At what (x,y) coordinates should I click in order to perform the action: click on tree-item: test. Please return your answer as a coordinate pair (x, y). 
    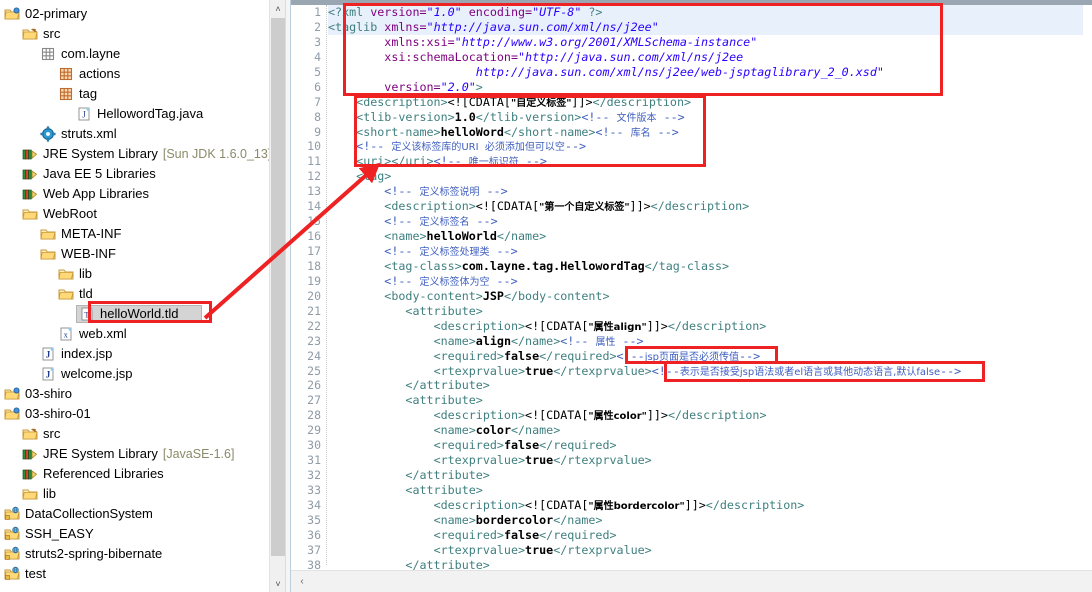
    Looking at the image, I should click on (142, 574).